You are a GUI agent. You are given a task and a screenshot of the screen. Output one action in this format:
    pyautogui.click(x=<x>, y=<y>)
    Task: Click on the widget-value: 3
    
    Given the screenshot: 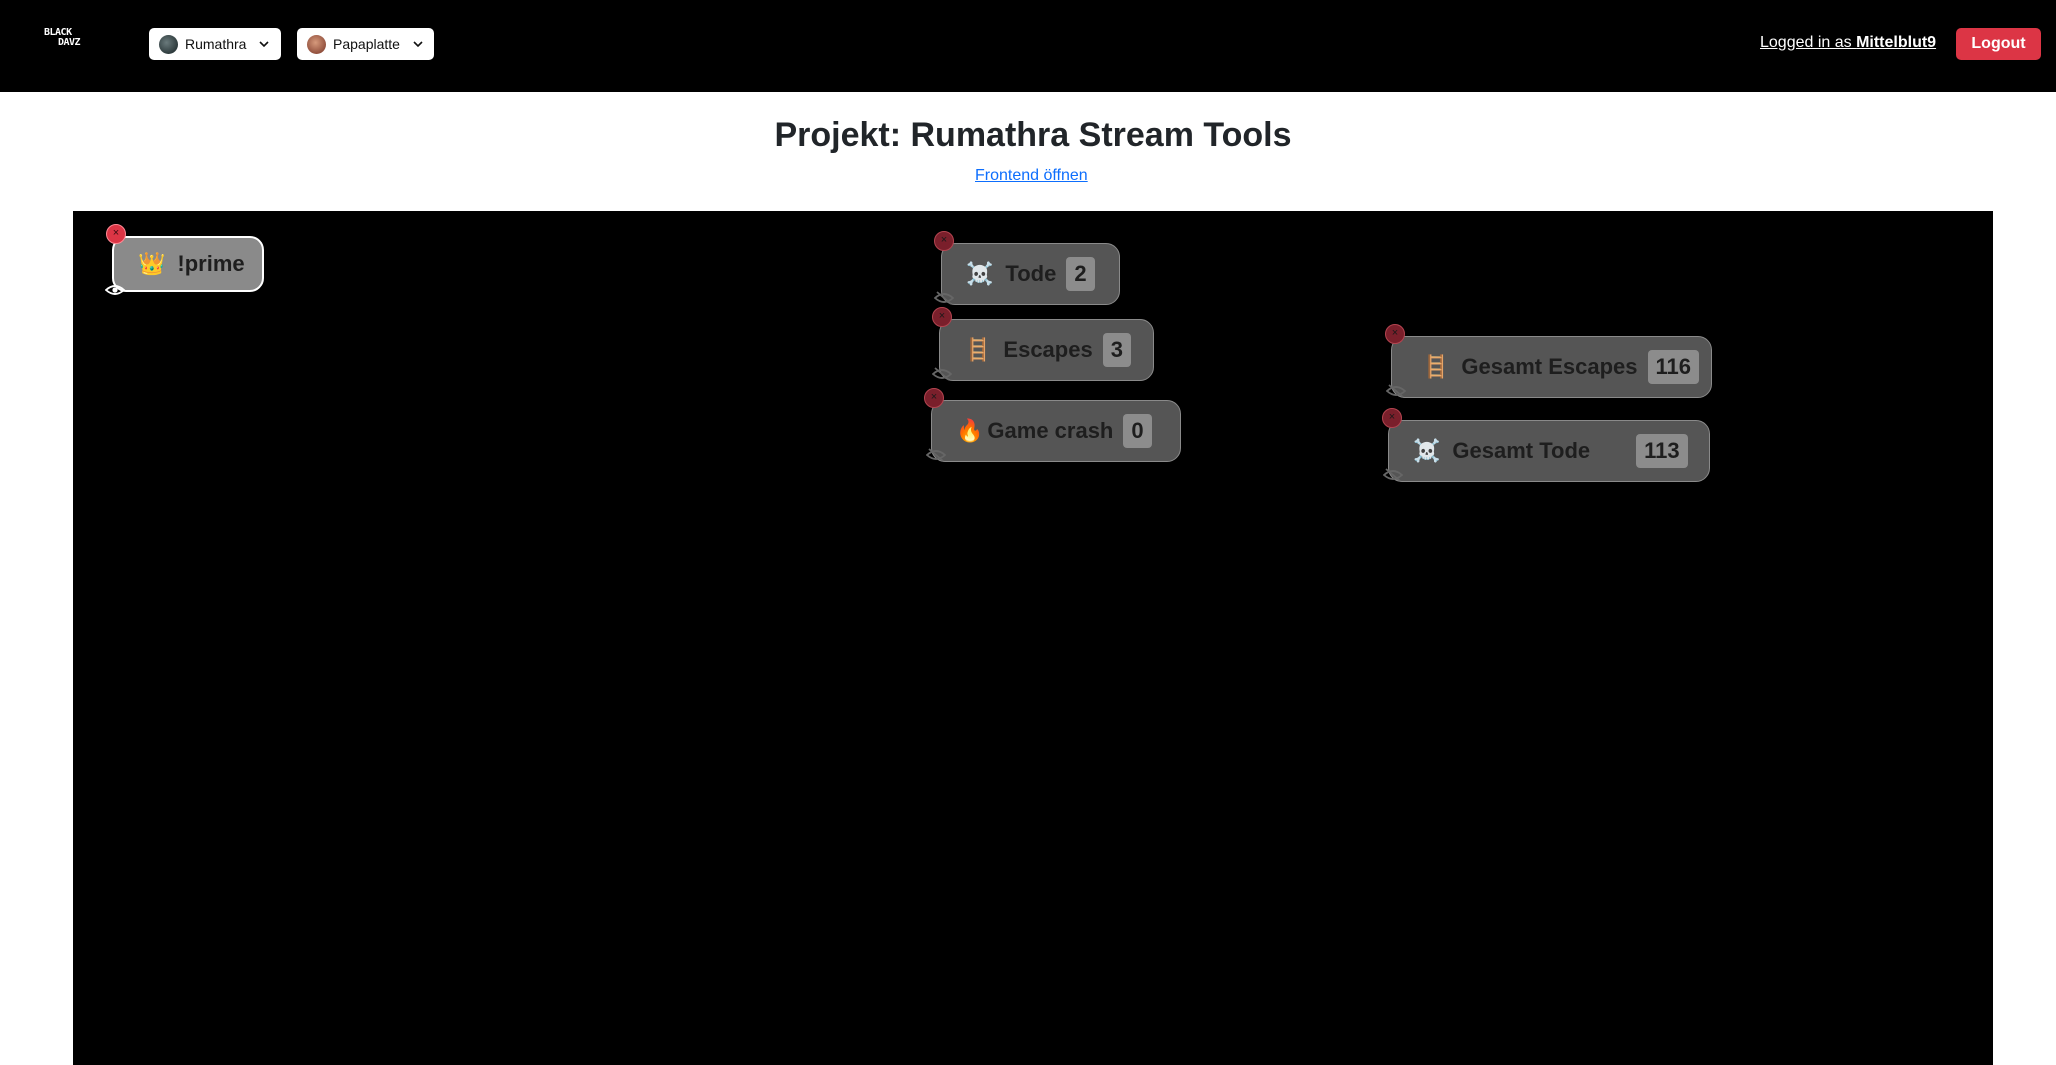 What is the action you would take?
    pyautogui.click(x=1116, y=350)
    